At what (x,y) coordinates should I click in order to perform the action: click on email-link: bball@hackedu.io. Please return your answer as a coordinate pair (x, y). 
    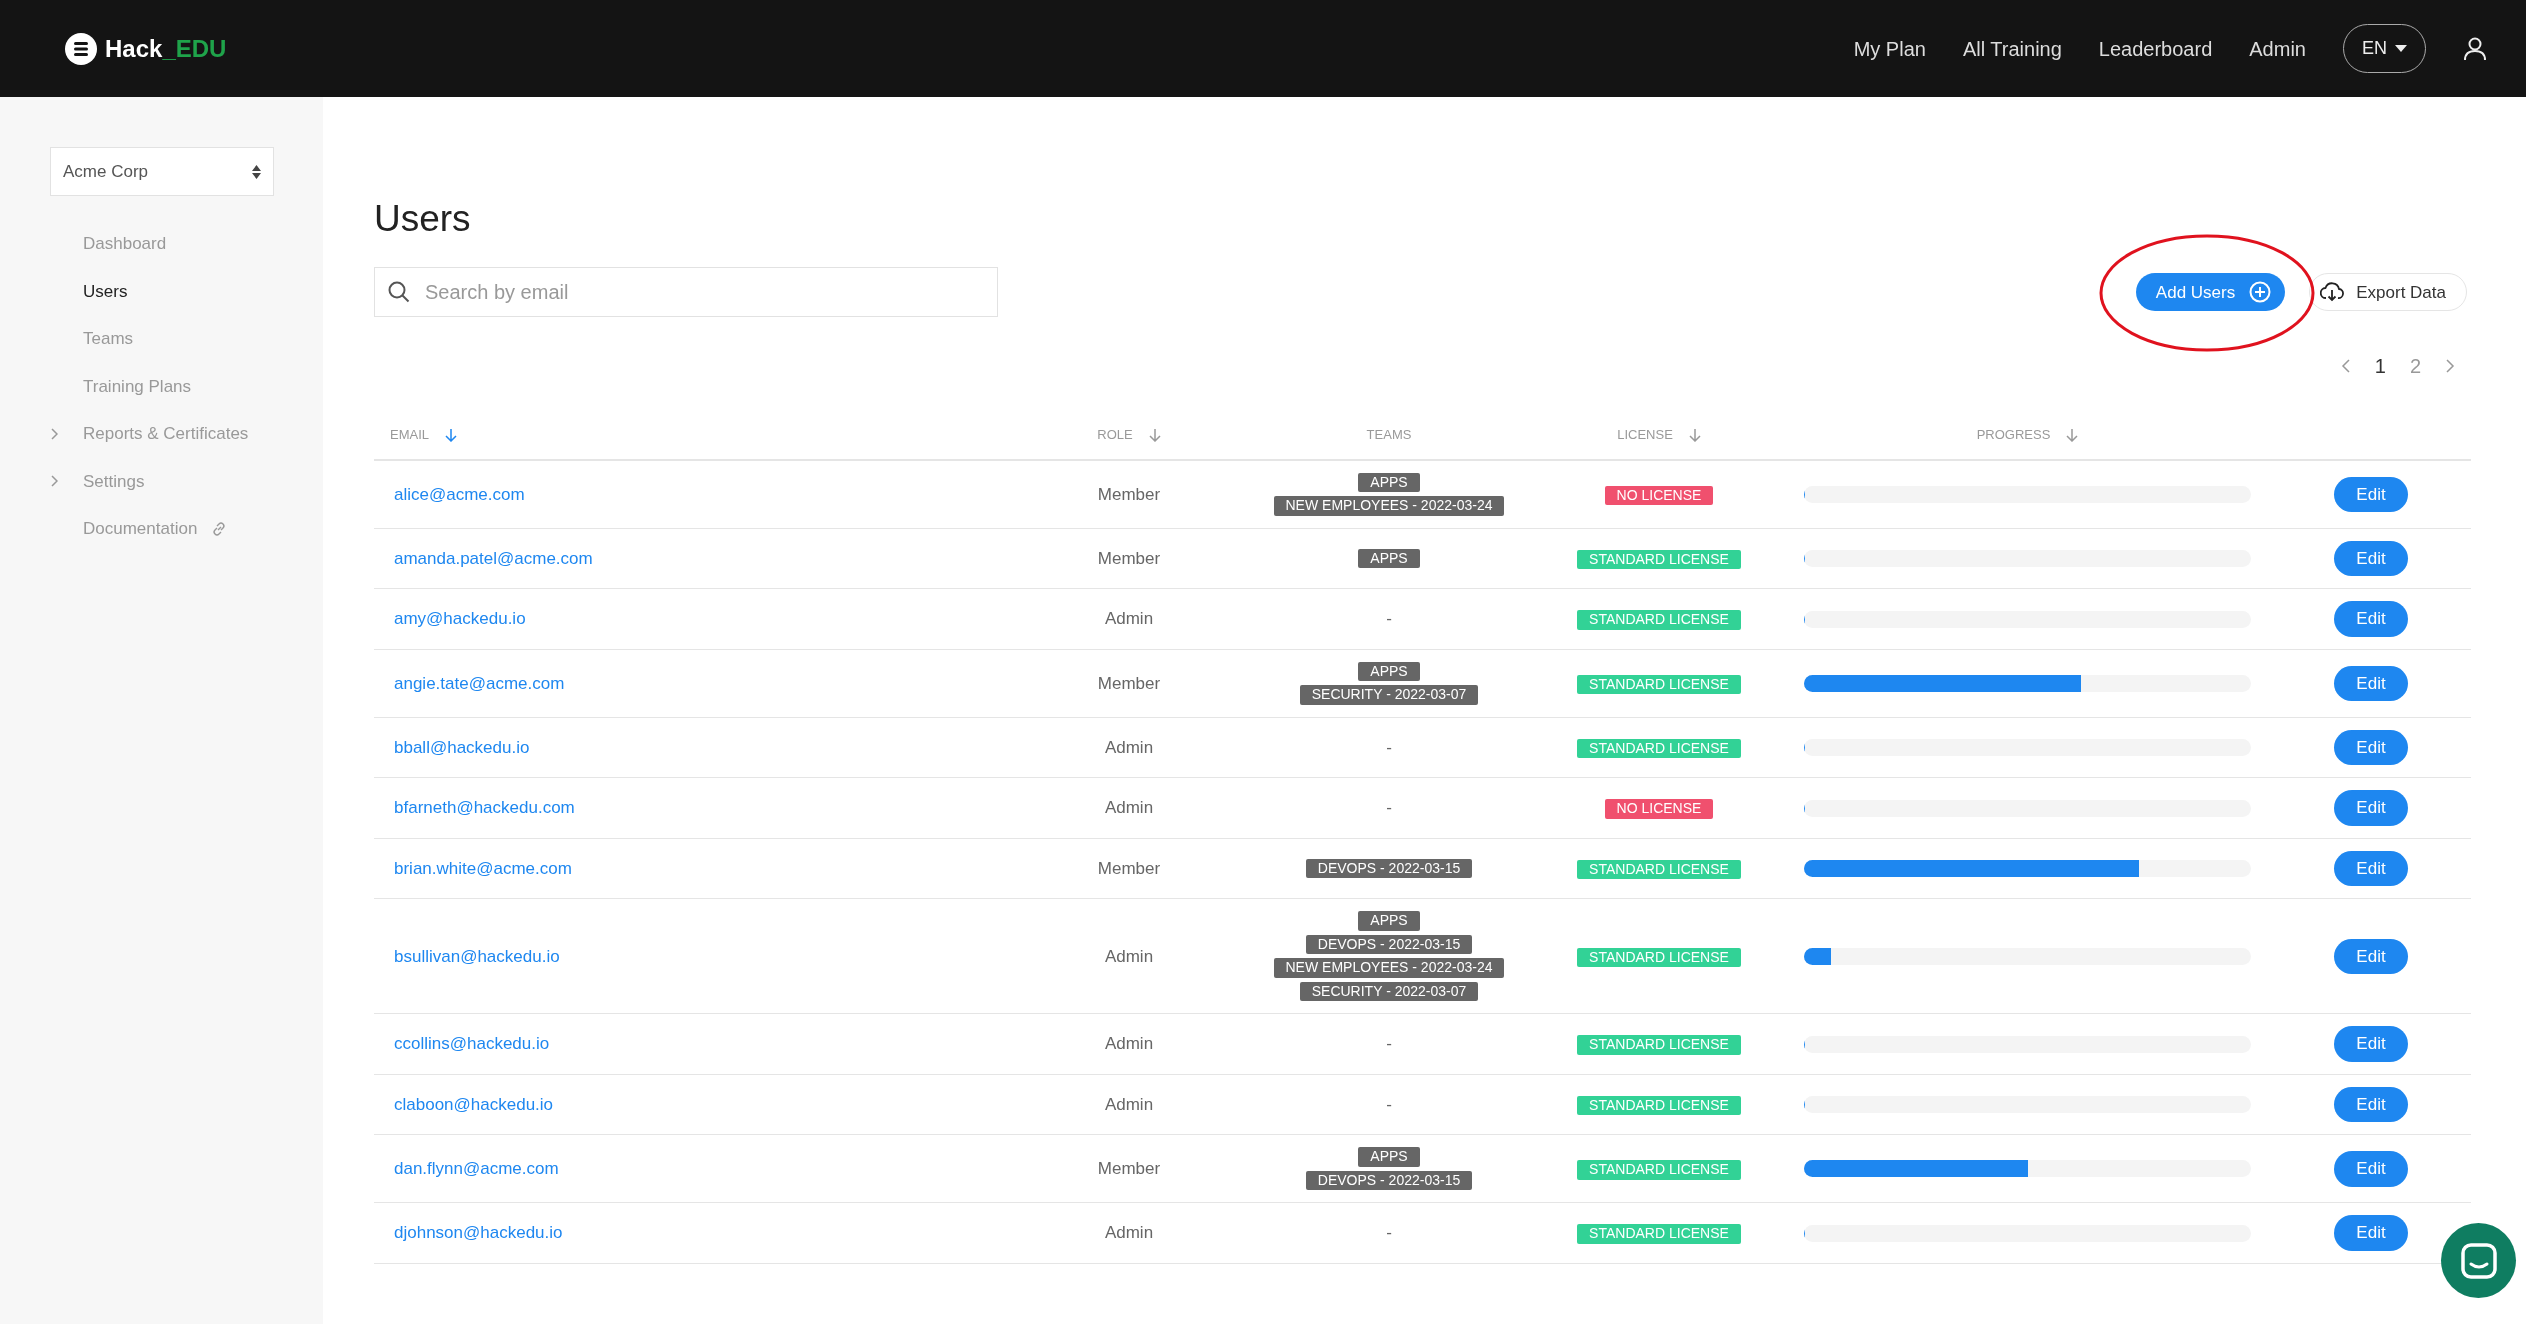
    Looking at the image, I should click on (462, 747).